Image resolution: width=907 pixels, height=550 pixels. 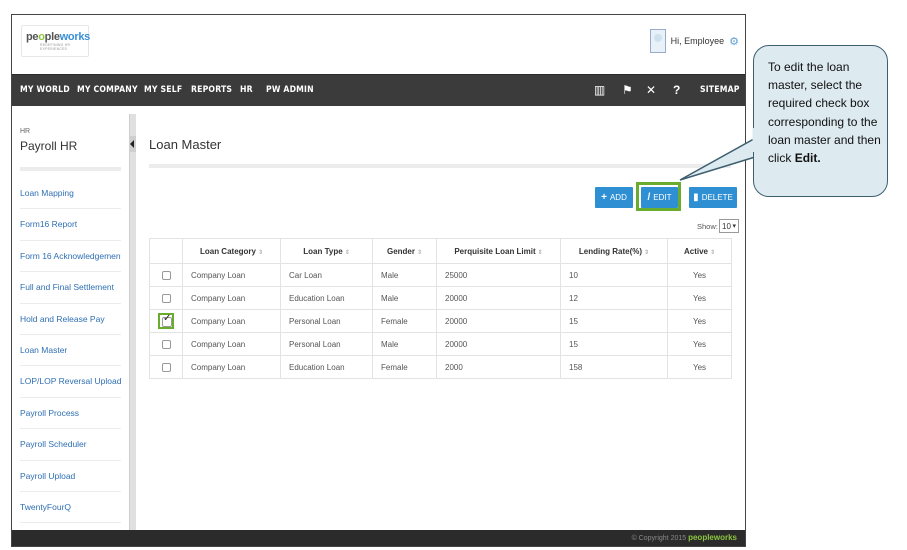 What do you see at coordinates (698, 41) in the screenshot?
I see `user-greeting: Hi, Employee` at bounding box center [698, 41].